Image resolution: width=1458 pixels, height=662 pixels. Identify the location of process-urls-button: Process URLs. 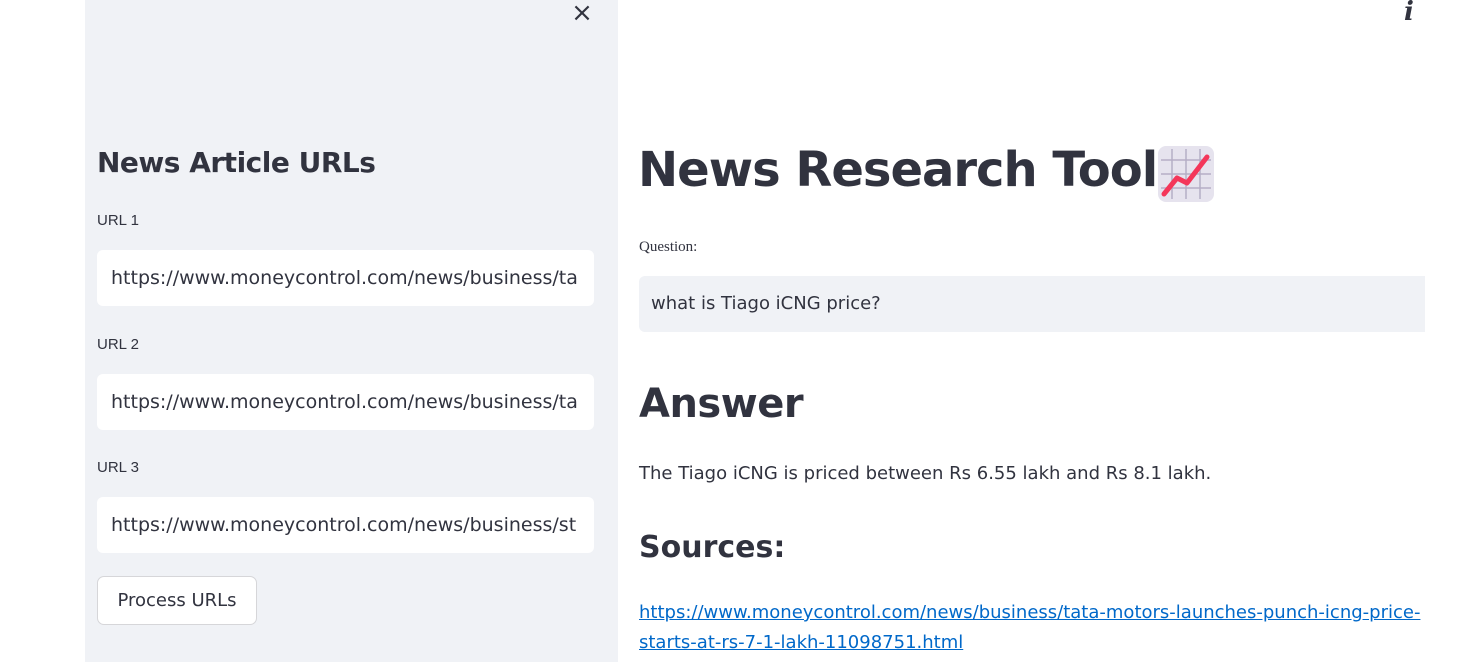
(177, 600).